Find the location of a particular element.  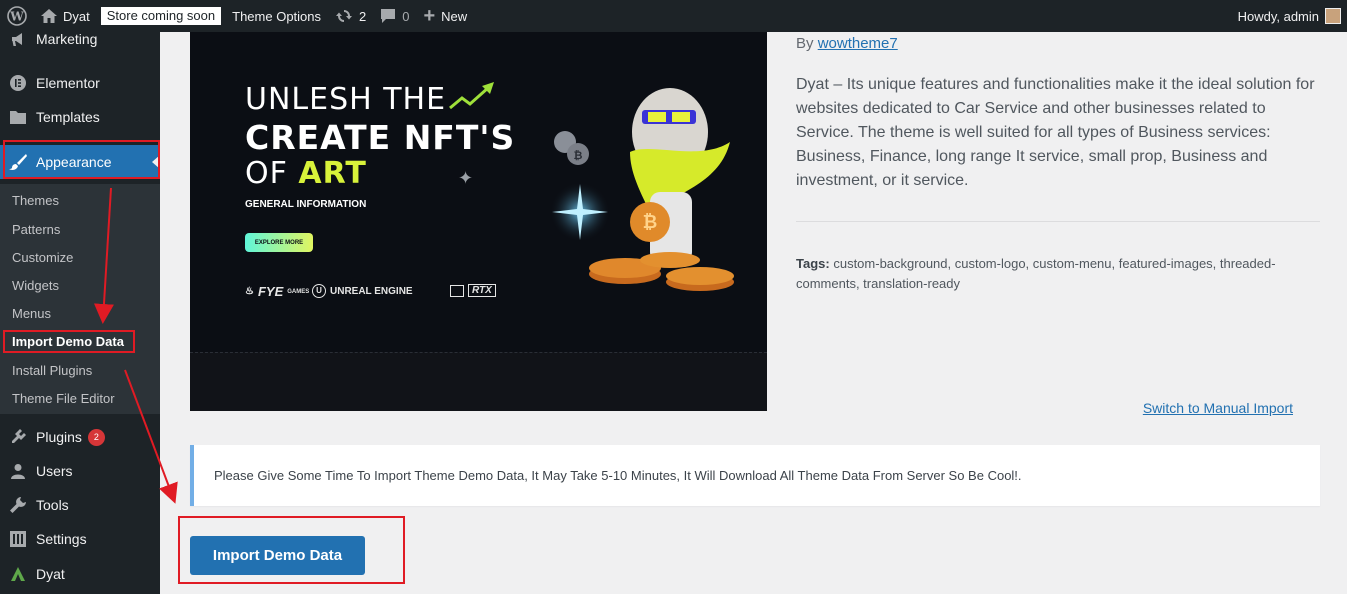

switch-to-manual-import-link: Switch to Manual Import is located at coordinates (1218, 408).